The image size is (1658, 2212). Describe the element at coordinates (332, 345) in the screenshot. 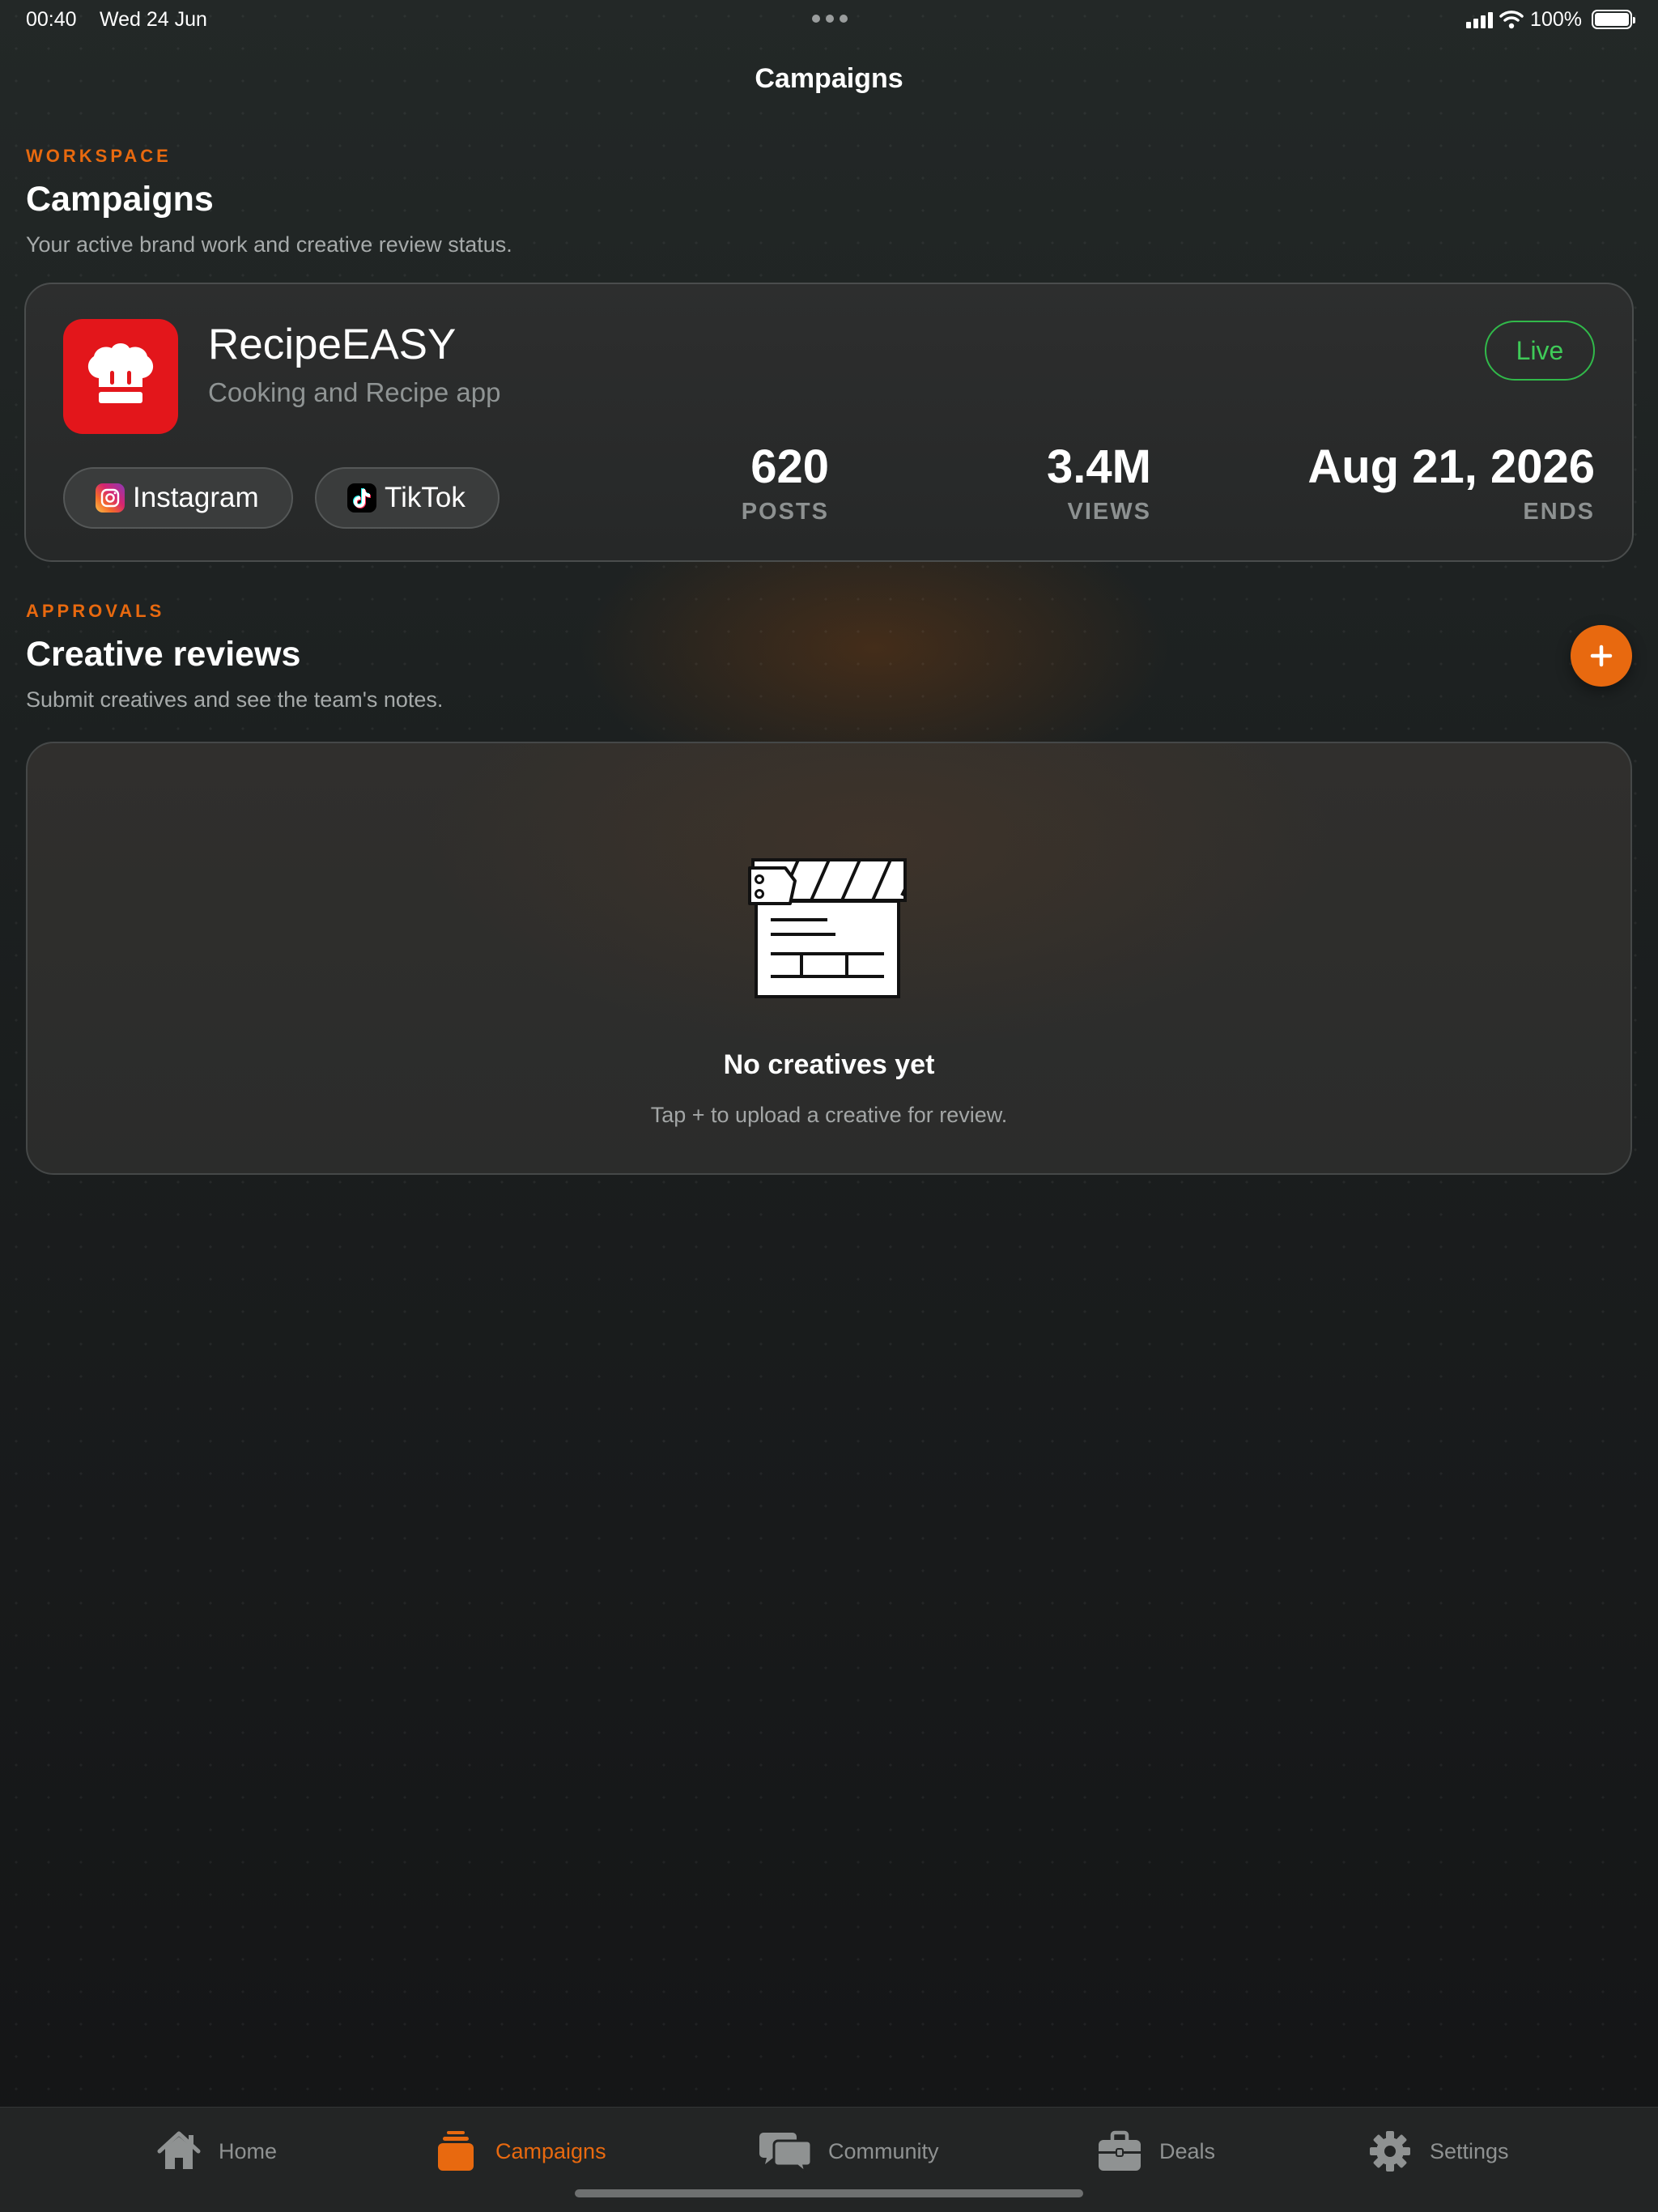

I see `campaign-name: RecipeEASY` at that location.